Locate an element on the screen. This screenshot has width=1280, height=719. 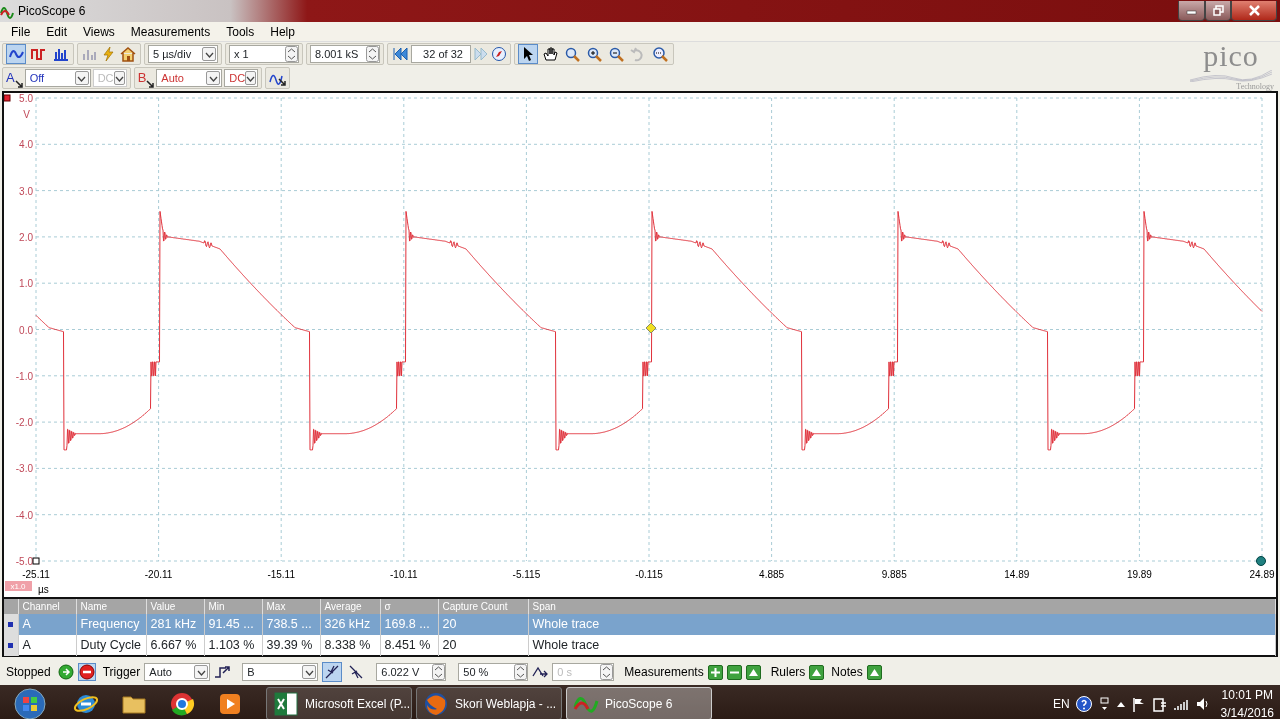
clock-time: 10:01 PM is located at coordinates (1247, 694).